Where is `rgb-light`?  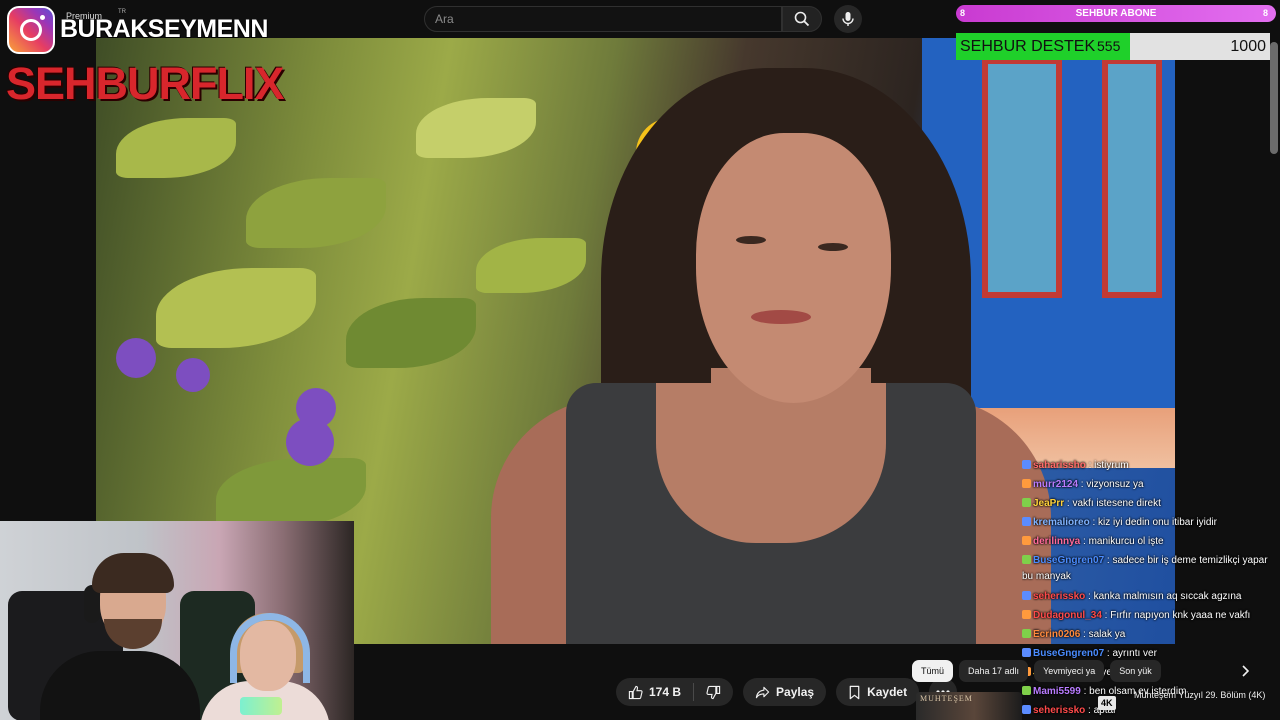 rgb-light is located at coordinates (261, 706).